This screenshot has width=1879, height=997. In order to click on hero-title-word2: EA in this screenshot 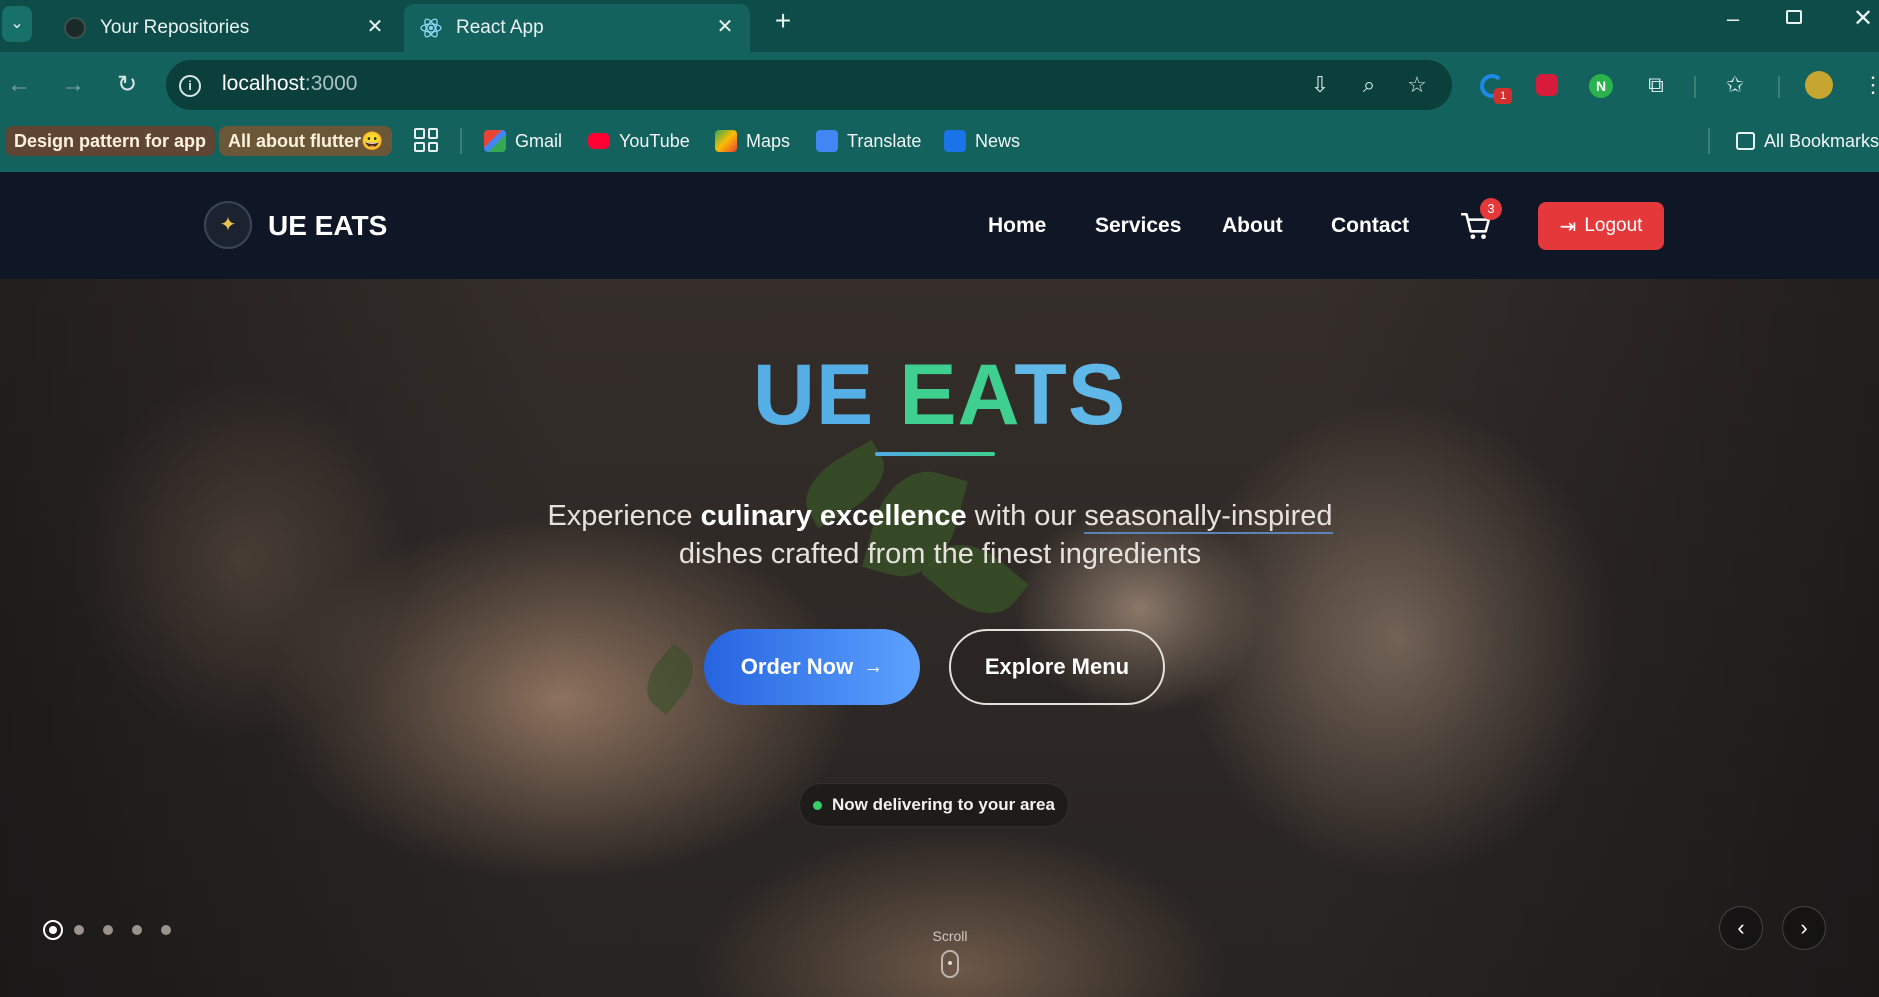, I will do `click(957, 395)`.